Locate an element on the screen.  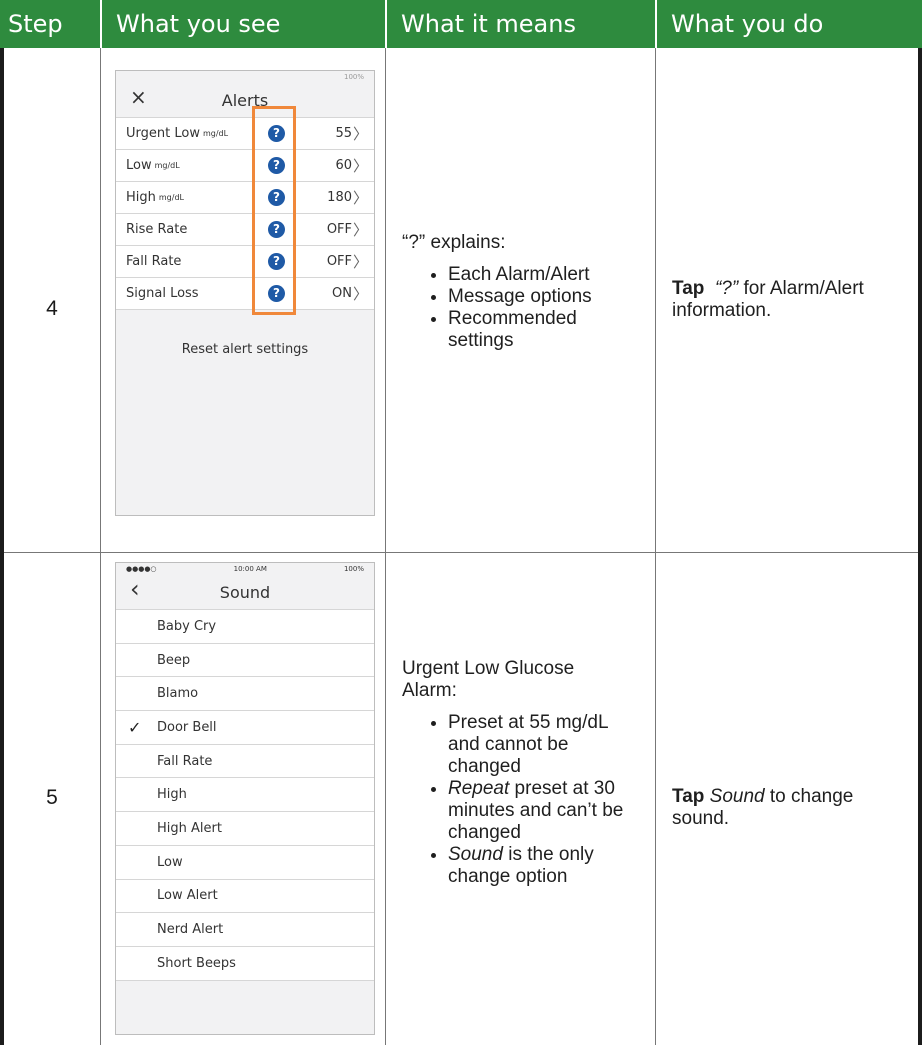
alert-value: 60 is located at coordinates (343, 165).